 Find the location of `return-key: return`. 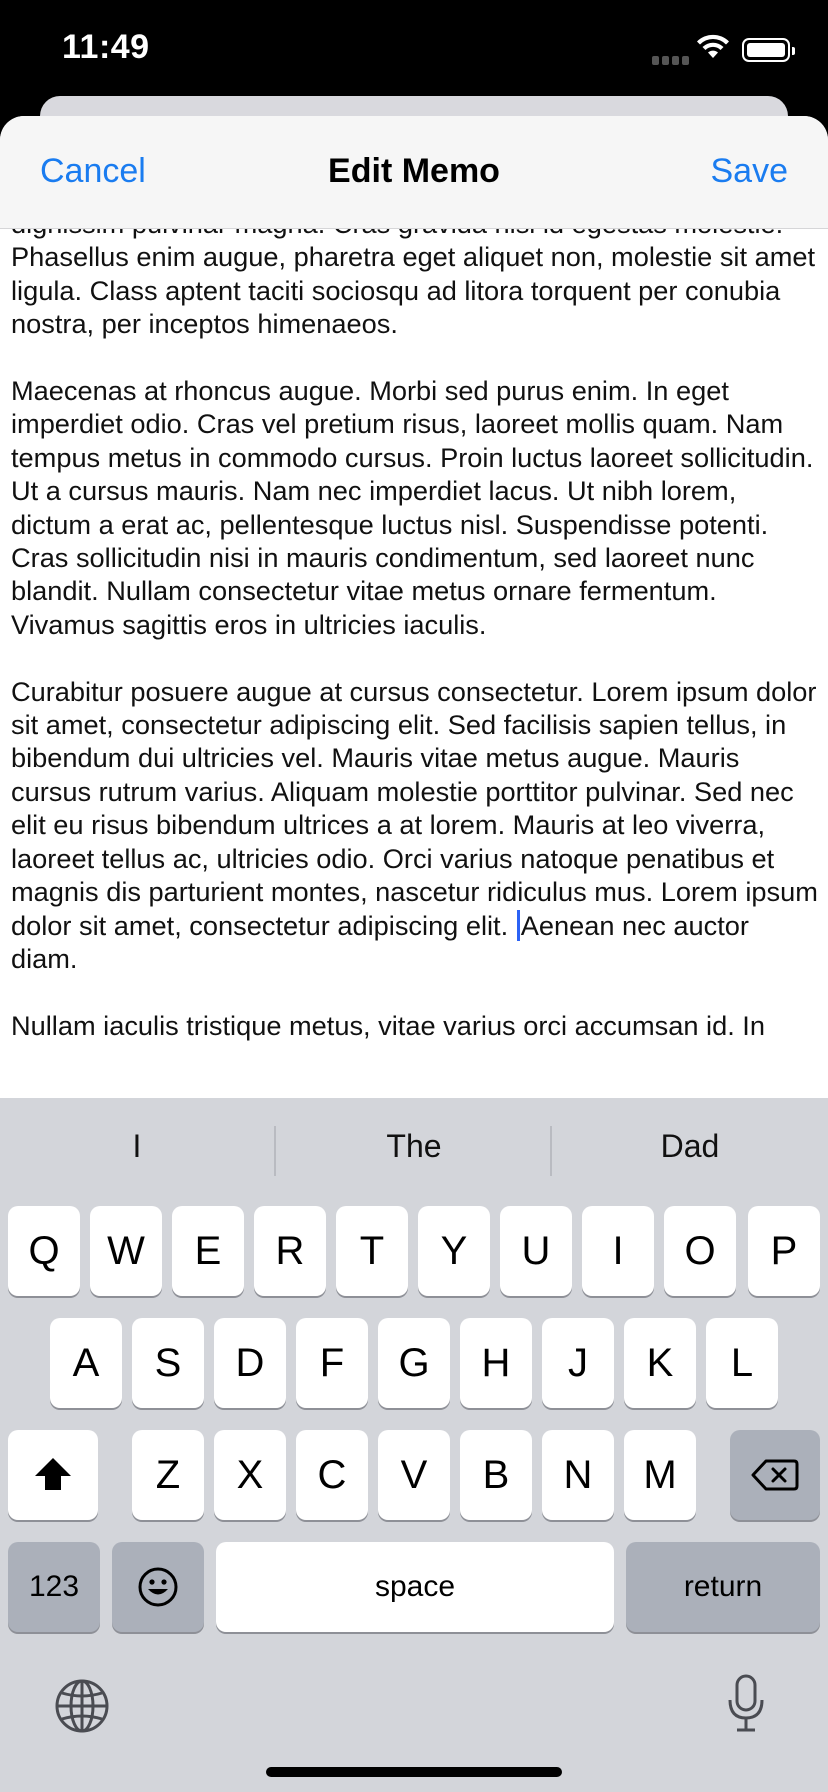

return-key: return is located at coordinates (723, 1587).